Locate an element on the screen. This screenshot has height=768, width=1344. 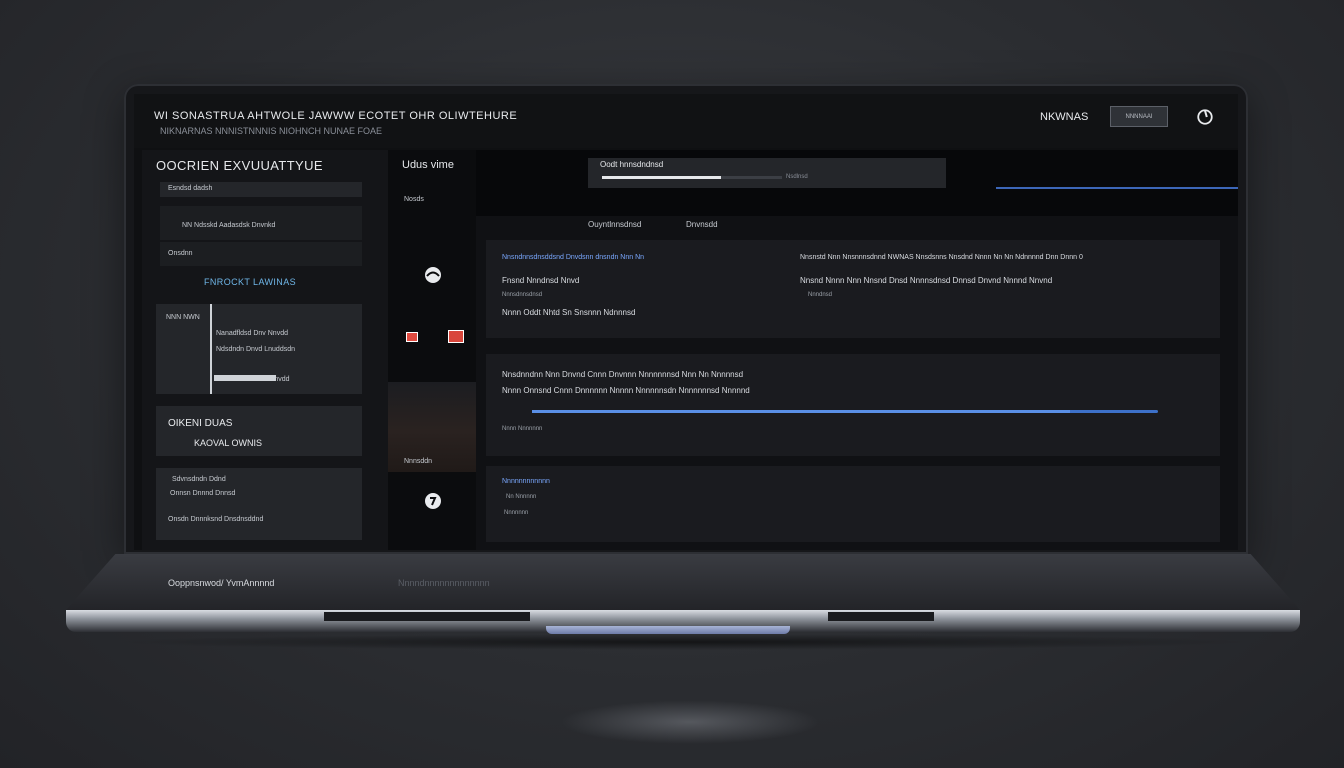
laptop-base: Ooppnsnwod/ YvmAnnnnd Nnnndnnnnnnnnnnnnn is located at coordinates (683, 604).